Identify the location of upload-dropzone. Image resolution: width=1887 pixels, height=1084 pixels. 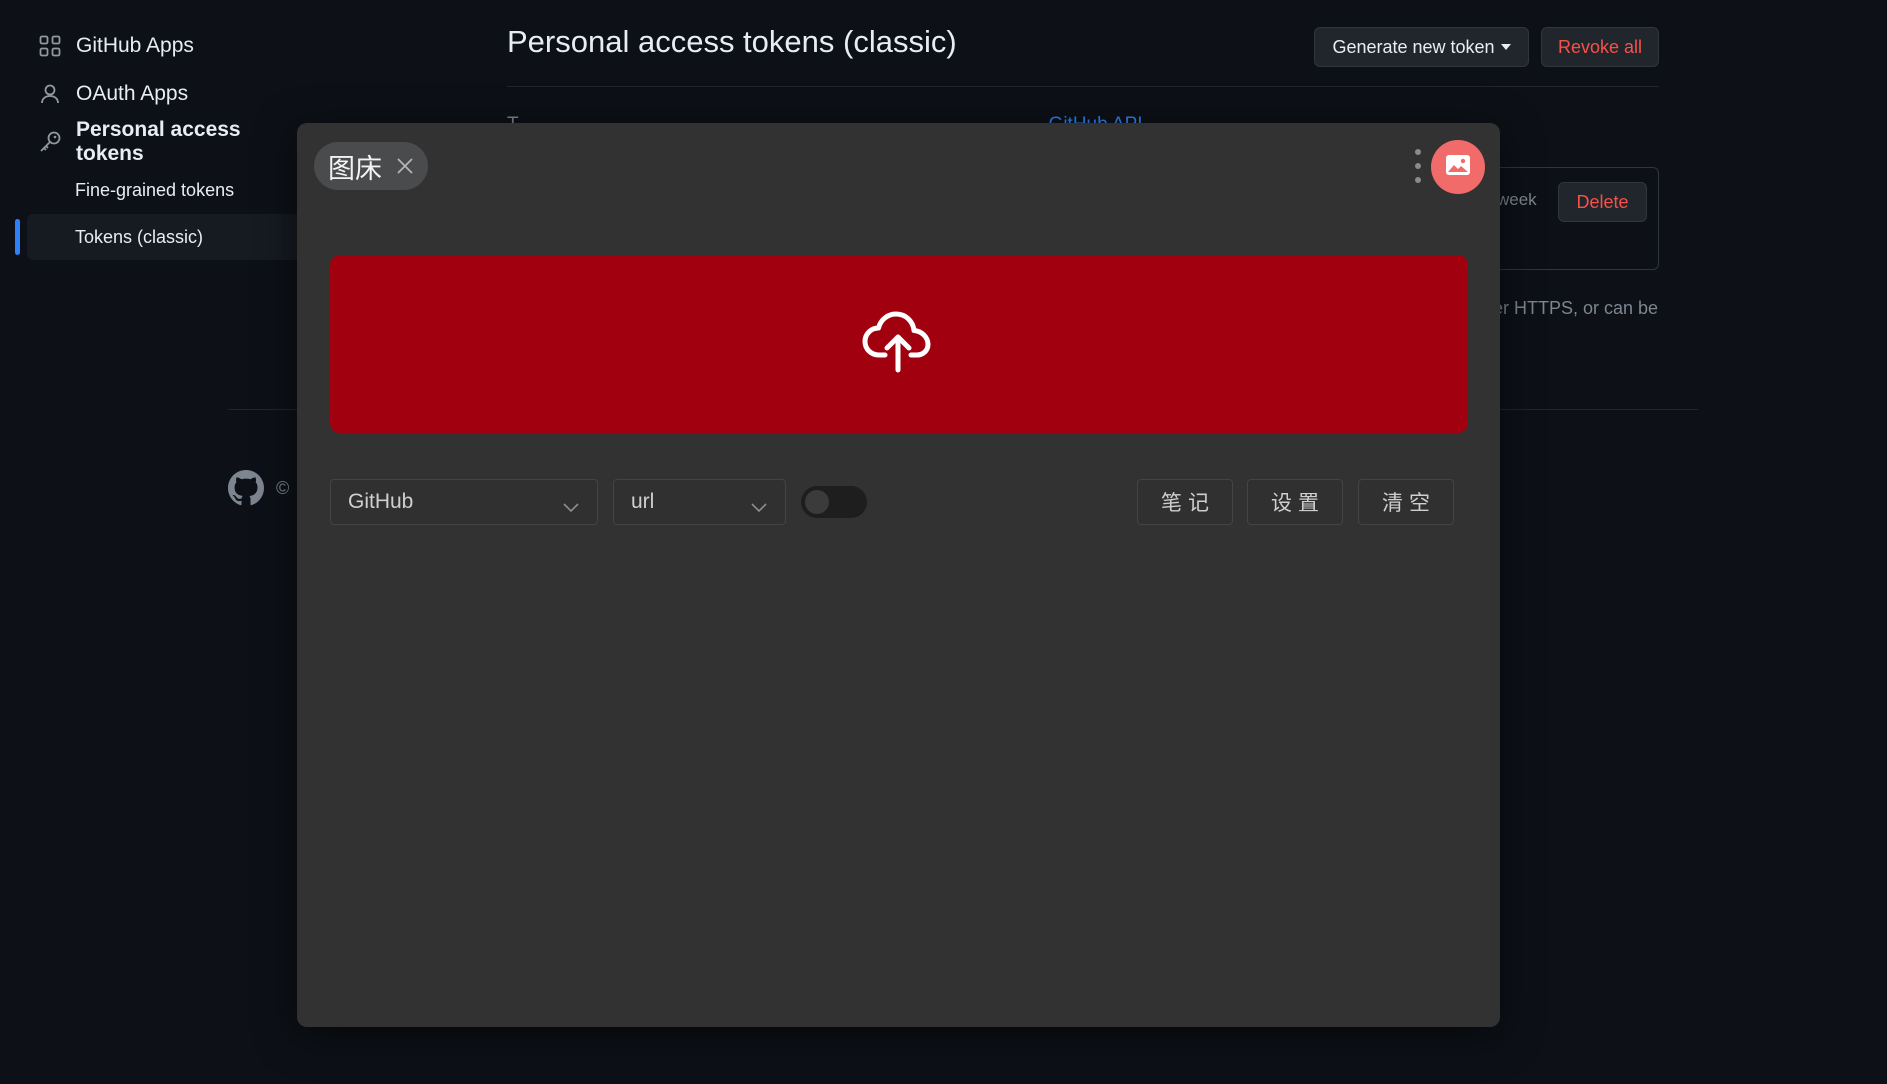
(899, 344).